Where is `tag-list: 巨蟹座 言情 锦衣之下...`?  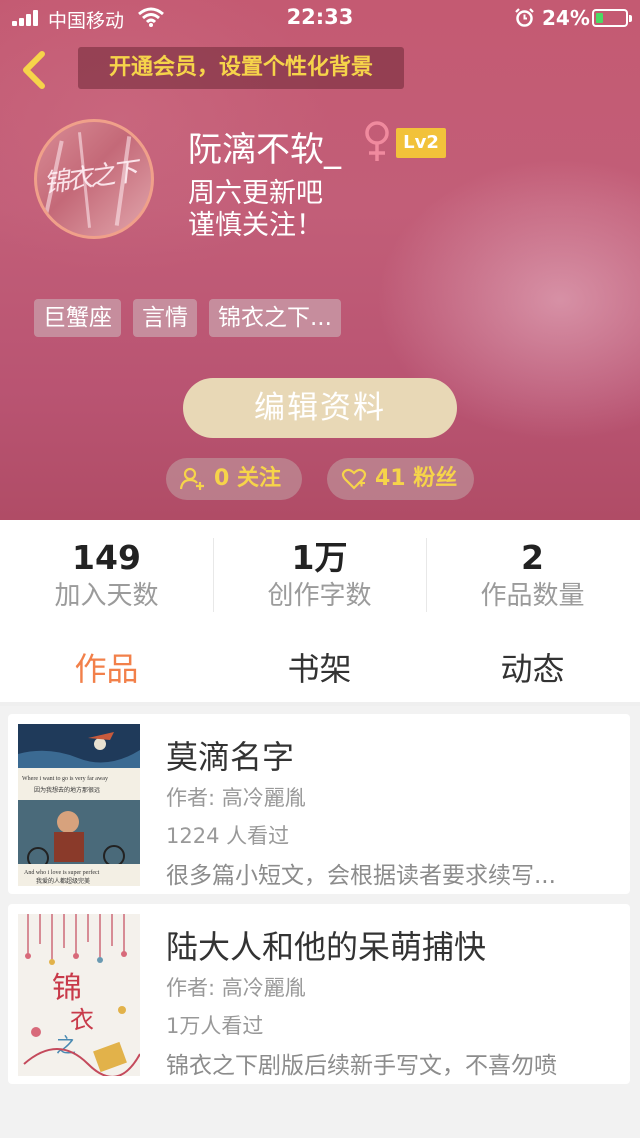 tag-list: 巨蟹座 言情 锦衣之下... is located at coordinates (187, 318).